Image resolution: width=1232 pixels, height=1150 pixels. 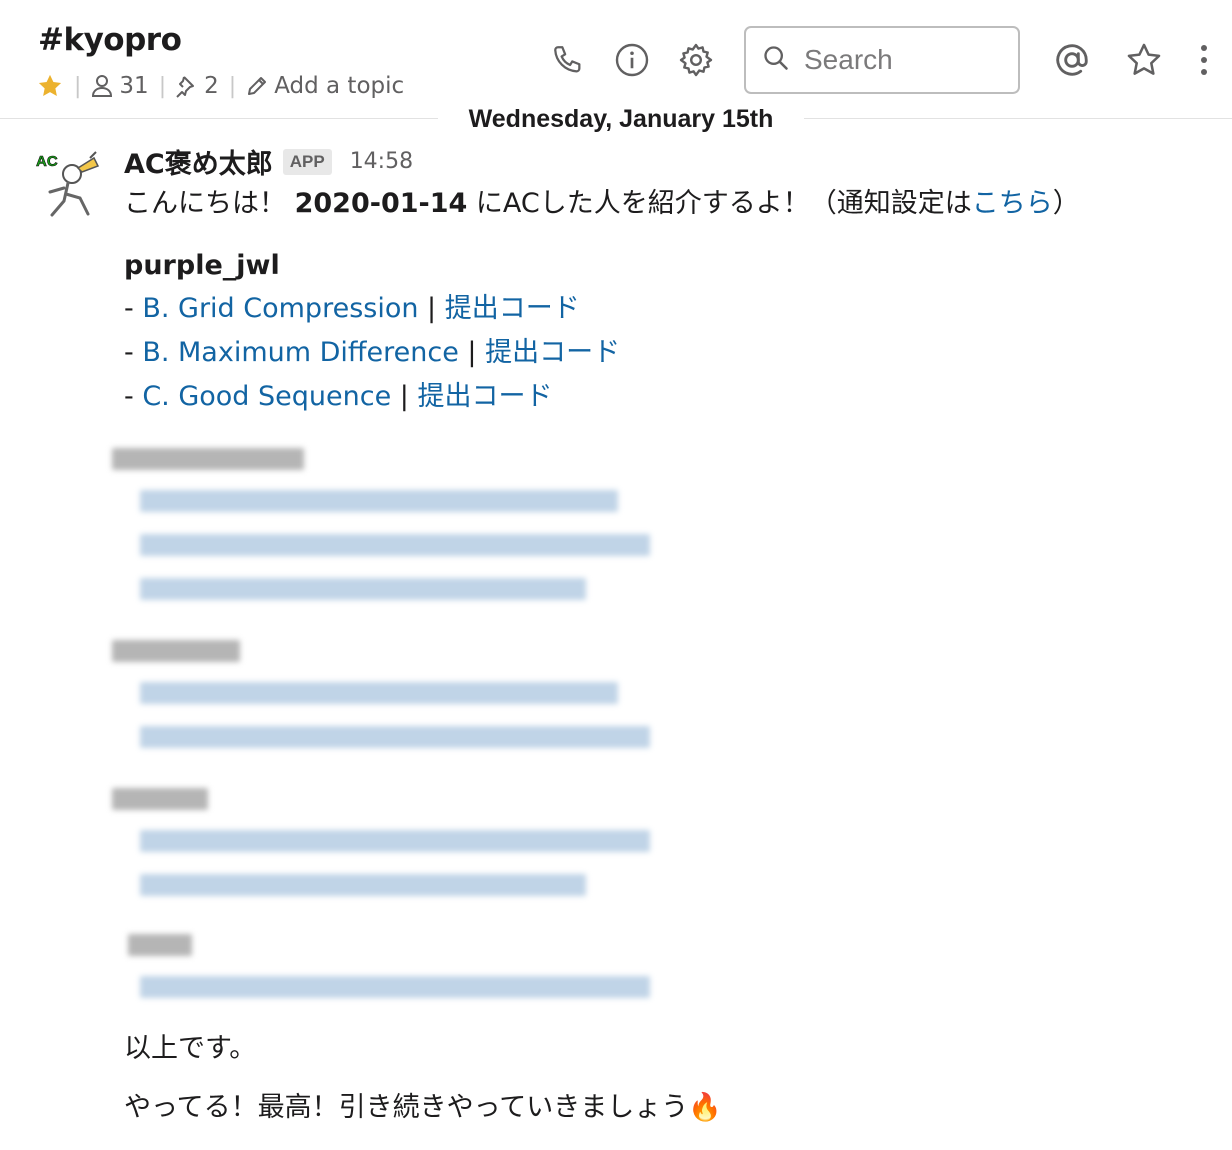 What do you see at coordinates (1144, 60) in the screenshot?
I see `star-outline-icon` at bounding box center [1144, 60].